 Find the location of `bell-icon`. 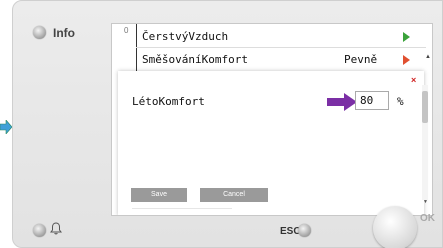

bell-icon is located at coordinates (56, 228).